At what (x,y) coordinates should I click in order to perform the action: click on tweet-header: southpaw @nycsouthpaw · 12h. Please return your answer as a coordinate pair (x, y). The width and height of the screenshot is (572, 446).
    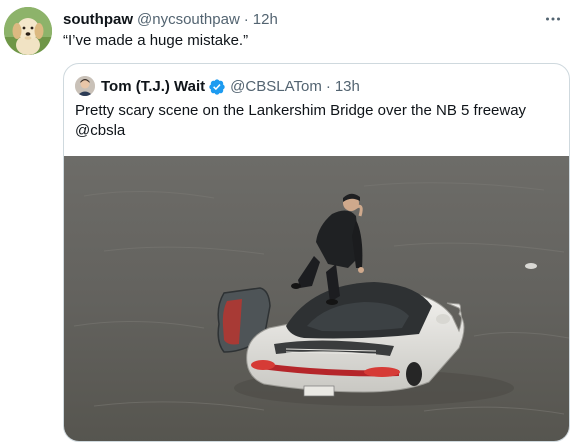
    Looking at the image, I should click on (297, 19).